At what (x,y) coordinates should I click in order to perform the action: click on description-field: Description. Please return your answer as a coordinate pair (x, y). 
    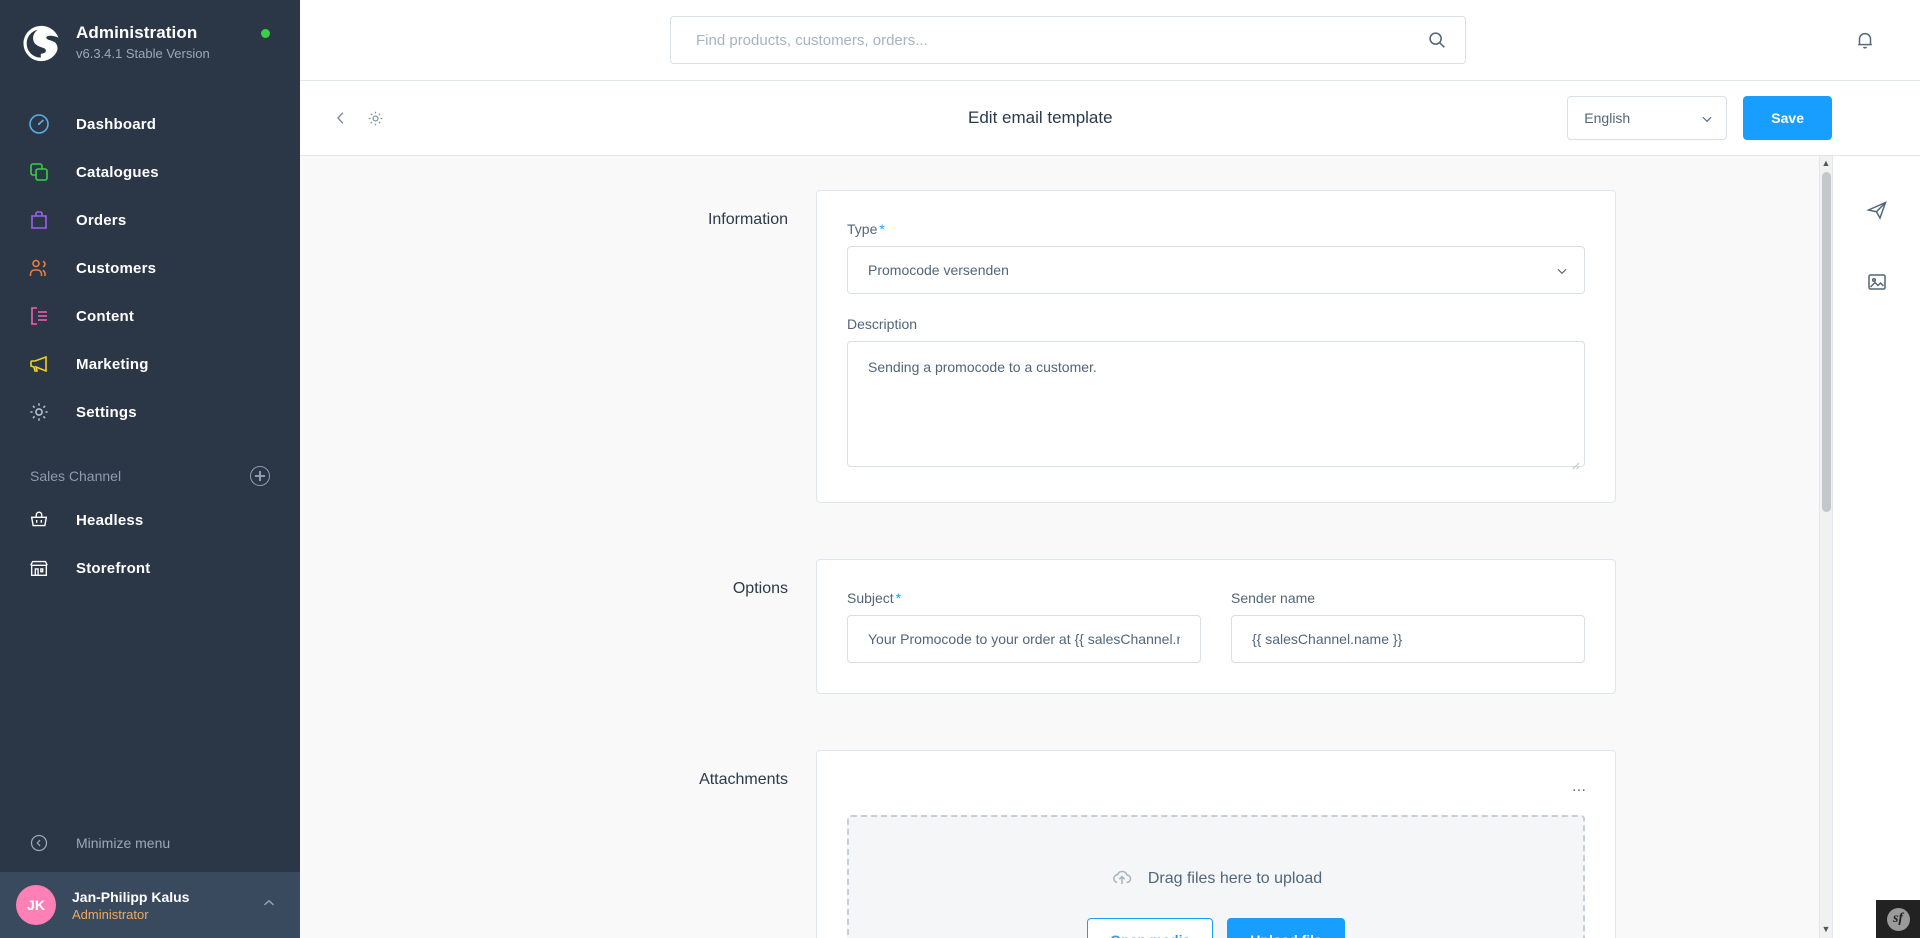
    Looking at the image, I should click on (1216, 394).